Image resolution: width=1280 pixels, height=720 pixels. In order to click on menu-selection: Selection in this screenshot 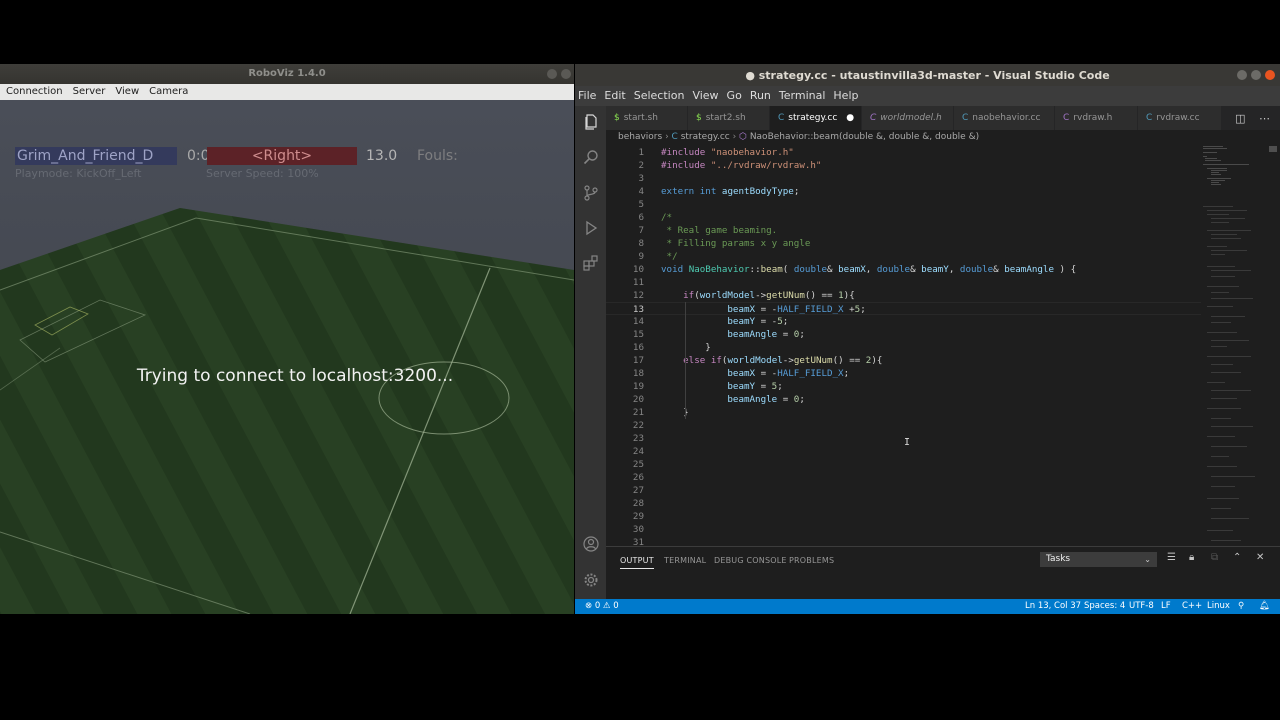, I will do `click(659, 96)`.